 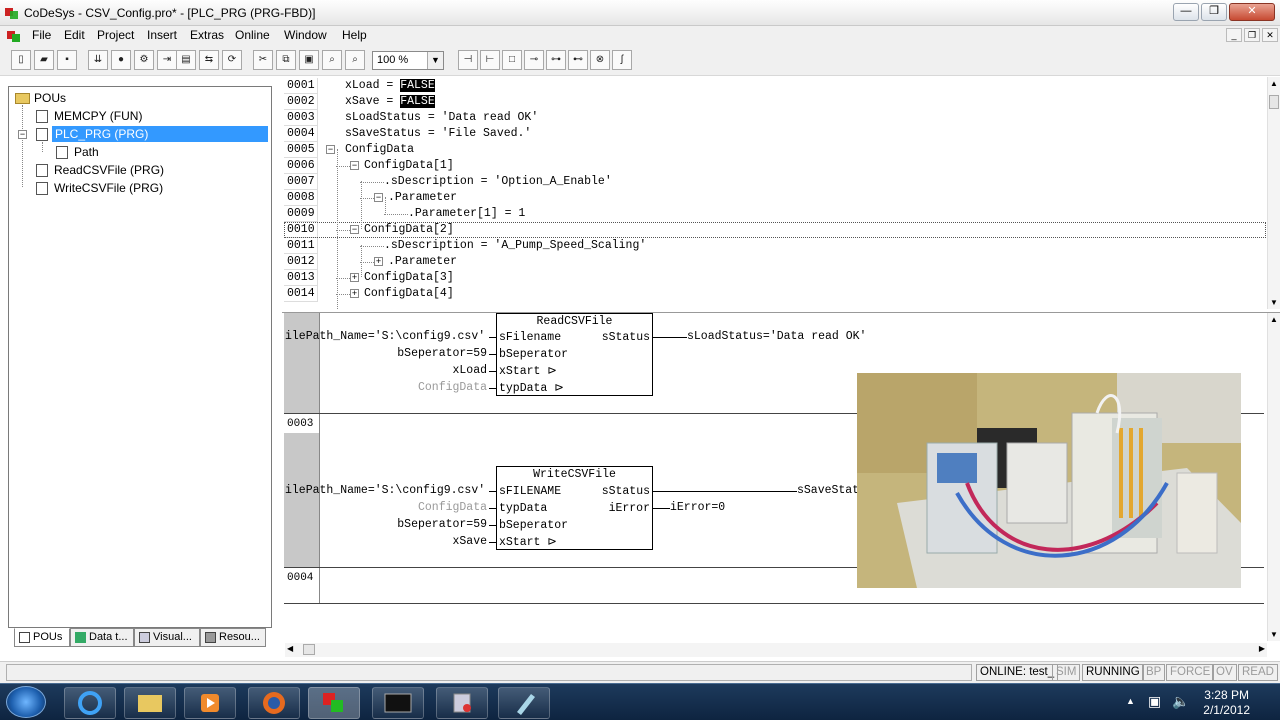 I want to click on write-input-configdata: ConfigData, so click(x=452, y=508).